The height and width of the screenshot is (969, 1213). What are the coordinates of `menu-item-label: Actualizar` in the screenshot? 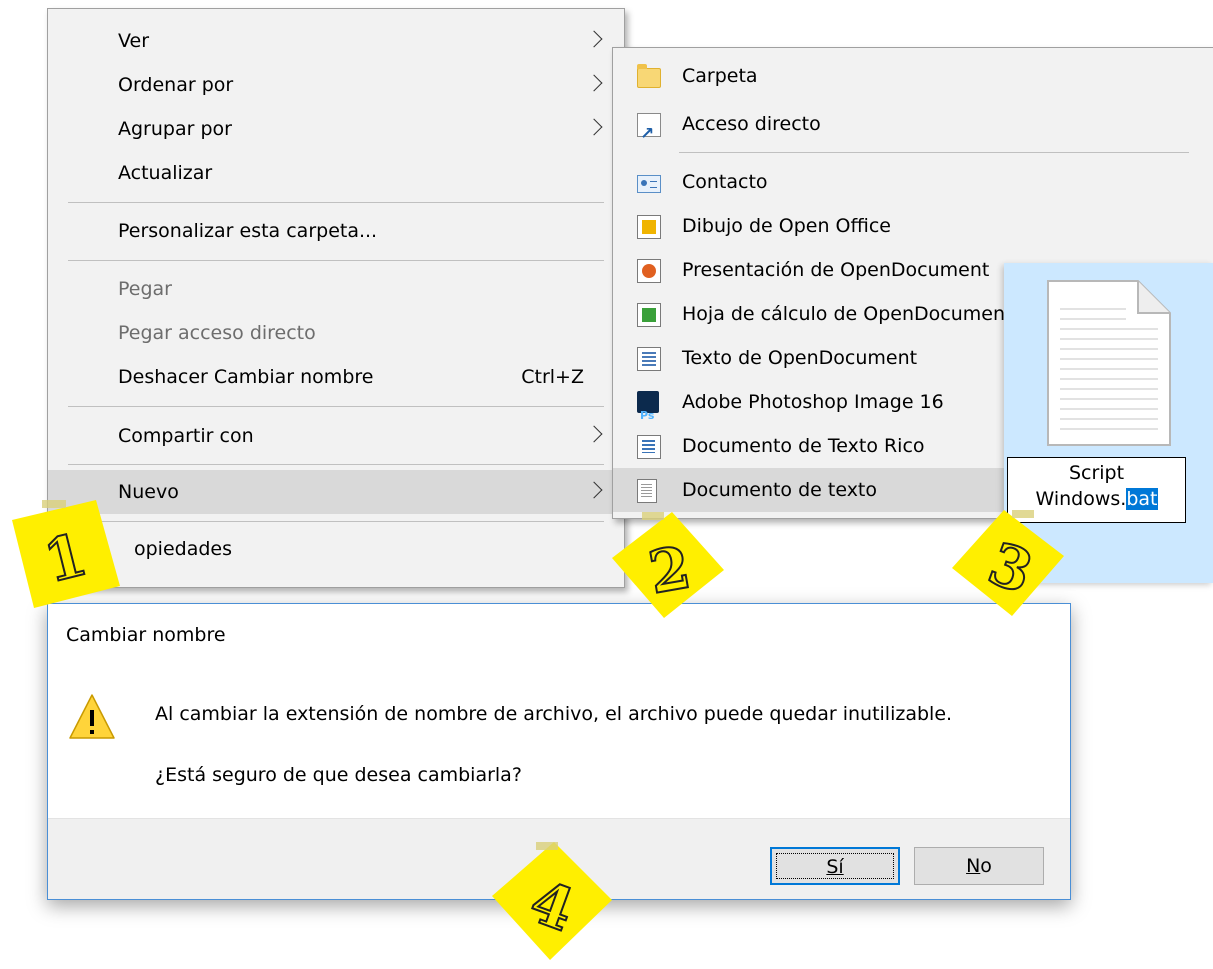 It's located at (165, 173).